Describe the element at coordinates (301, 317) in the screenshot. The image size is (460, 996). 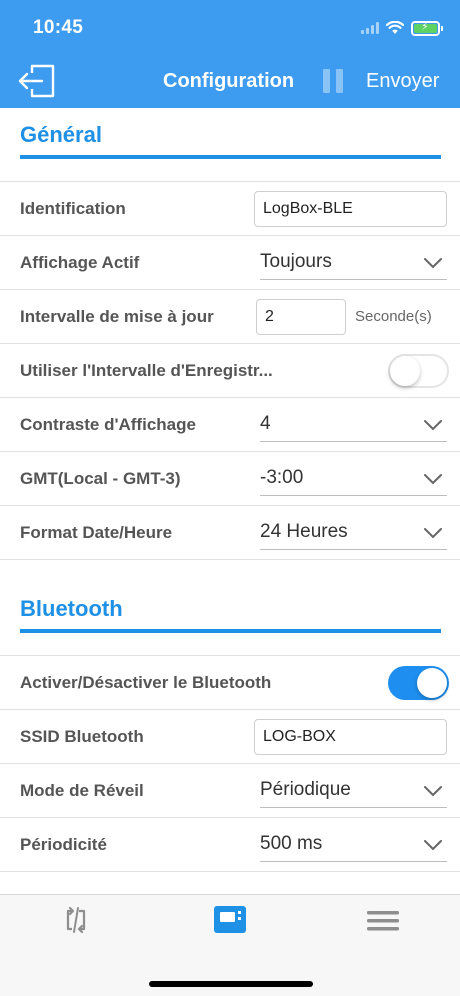
I see `intervalle-input` at that location.